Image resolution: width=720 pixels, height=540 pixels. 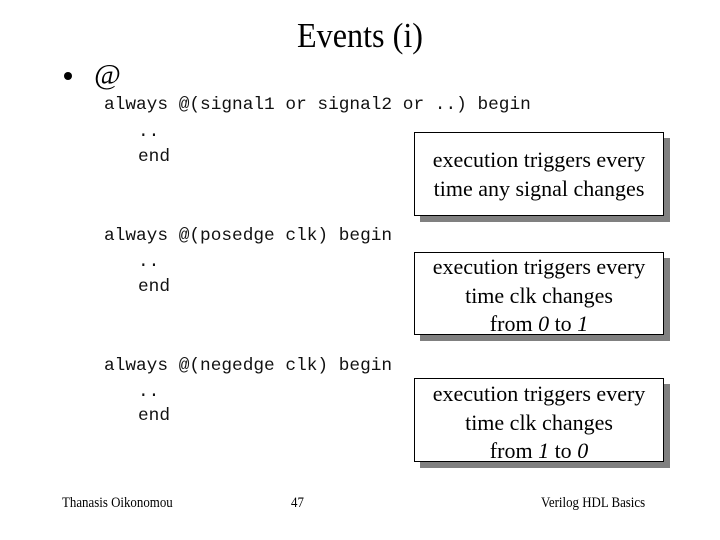 What do you see at coordinates (317, 105) in the screenshot?
I see `code-line-always-signals: always @(signal1 or signal2 or ..) begin` at bounding box center [317, 105].